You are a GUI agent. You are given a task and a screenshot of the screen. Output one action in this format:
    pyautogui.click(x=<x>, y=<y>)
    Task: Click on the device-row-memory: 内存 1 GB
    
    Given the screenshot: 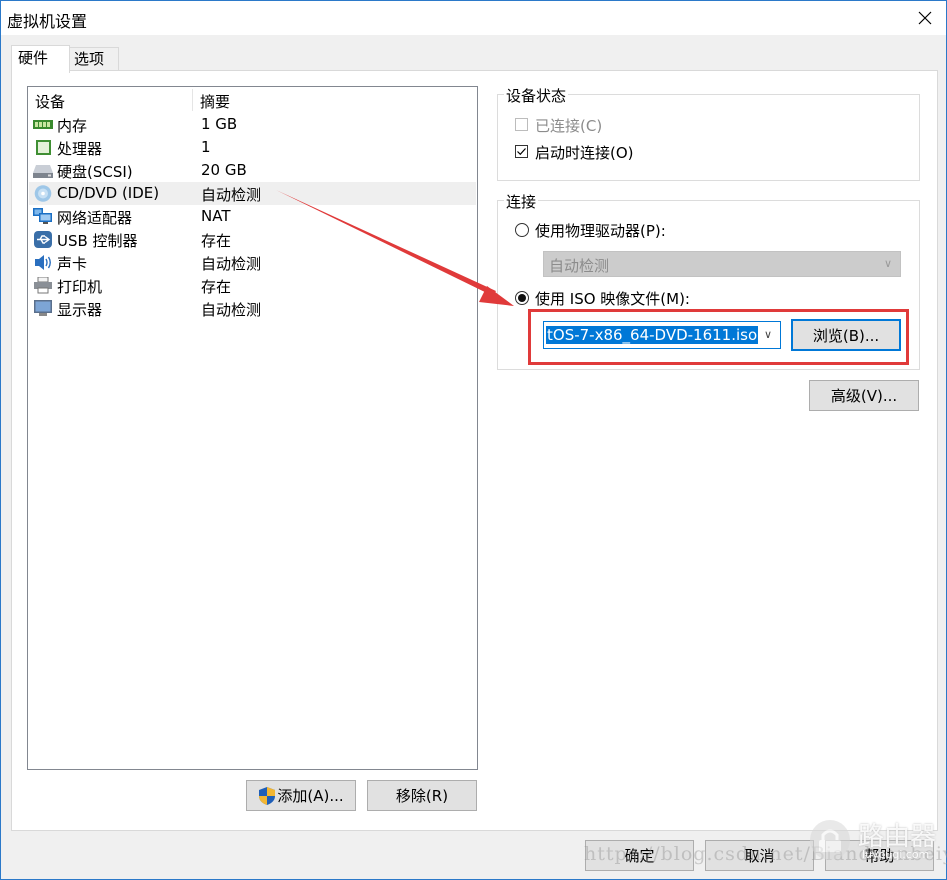 What is the action you would take?
    pyautogui.click(x=252, y=124)
    